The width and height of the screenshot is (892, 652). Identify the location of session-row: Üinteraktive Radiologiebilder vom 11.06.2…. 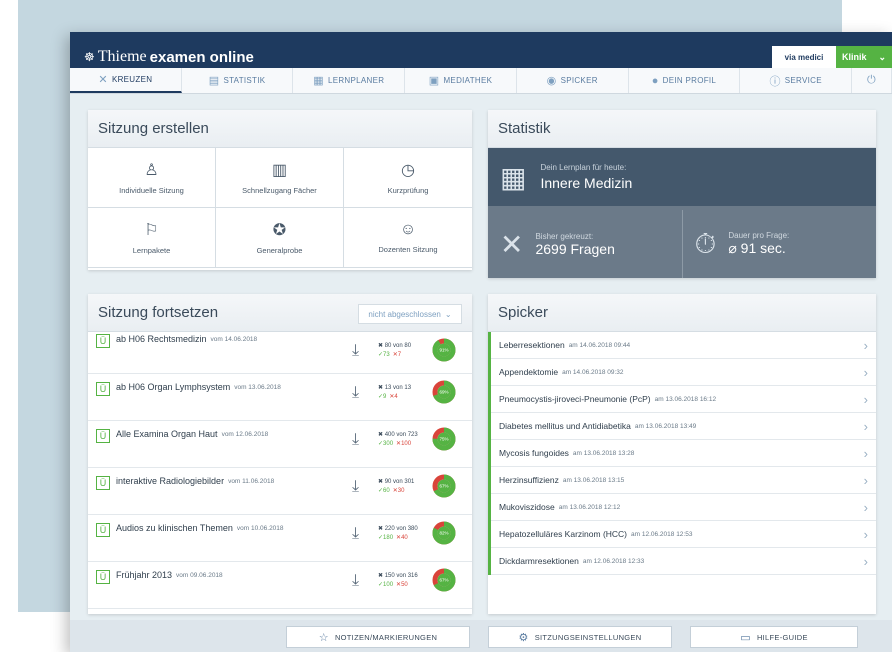
(280, 491).